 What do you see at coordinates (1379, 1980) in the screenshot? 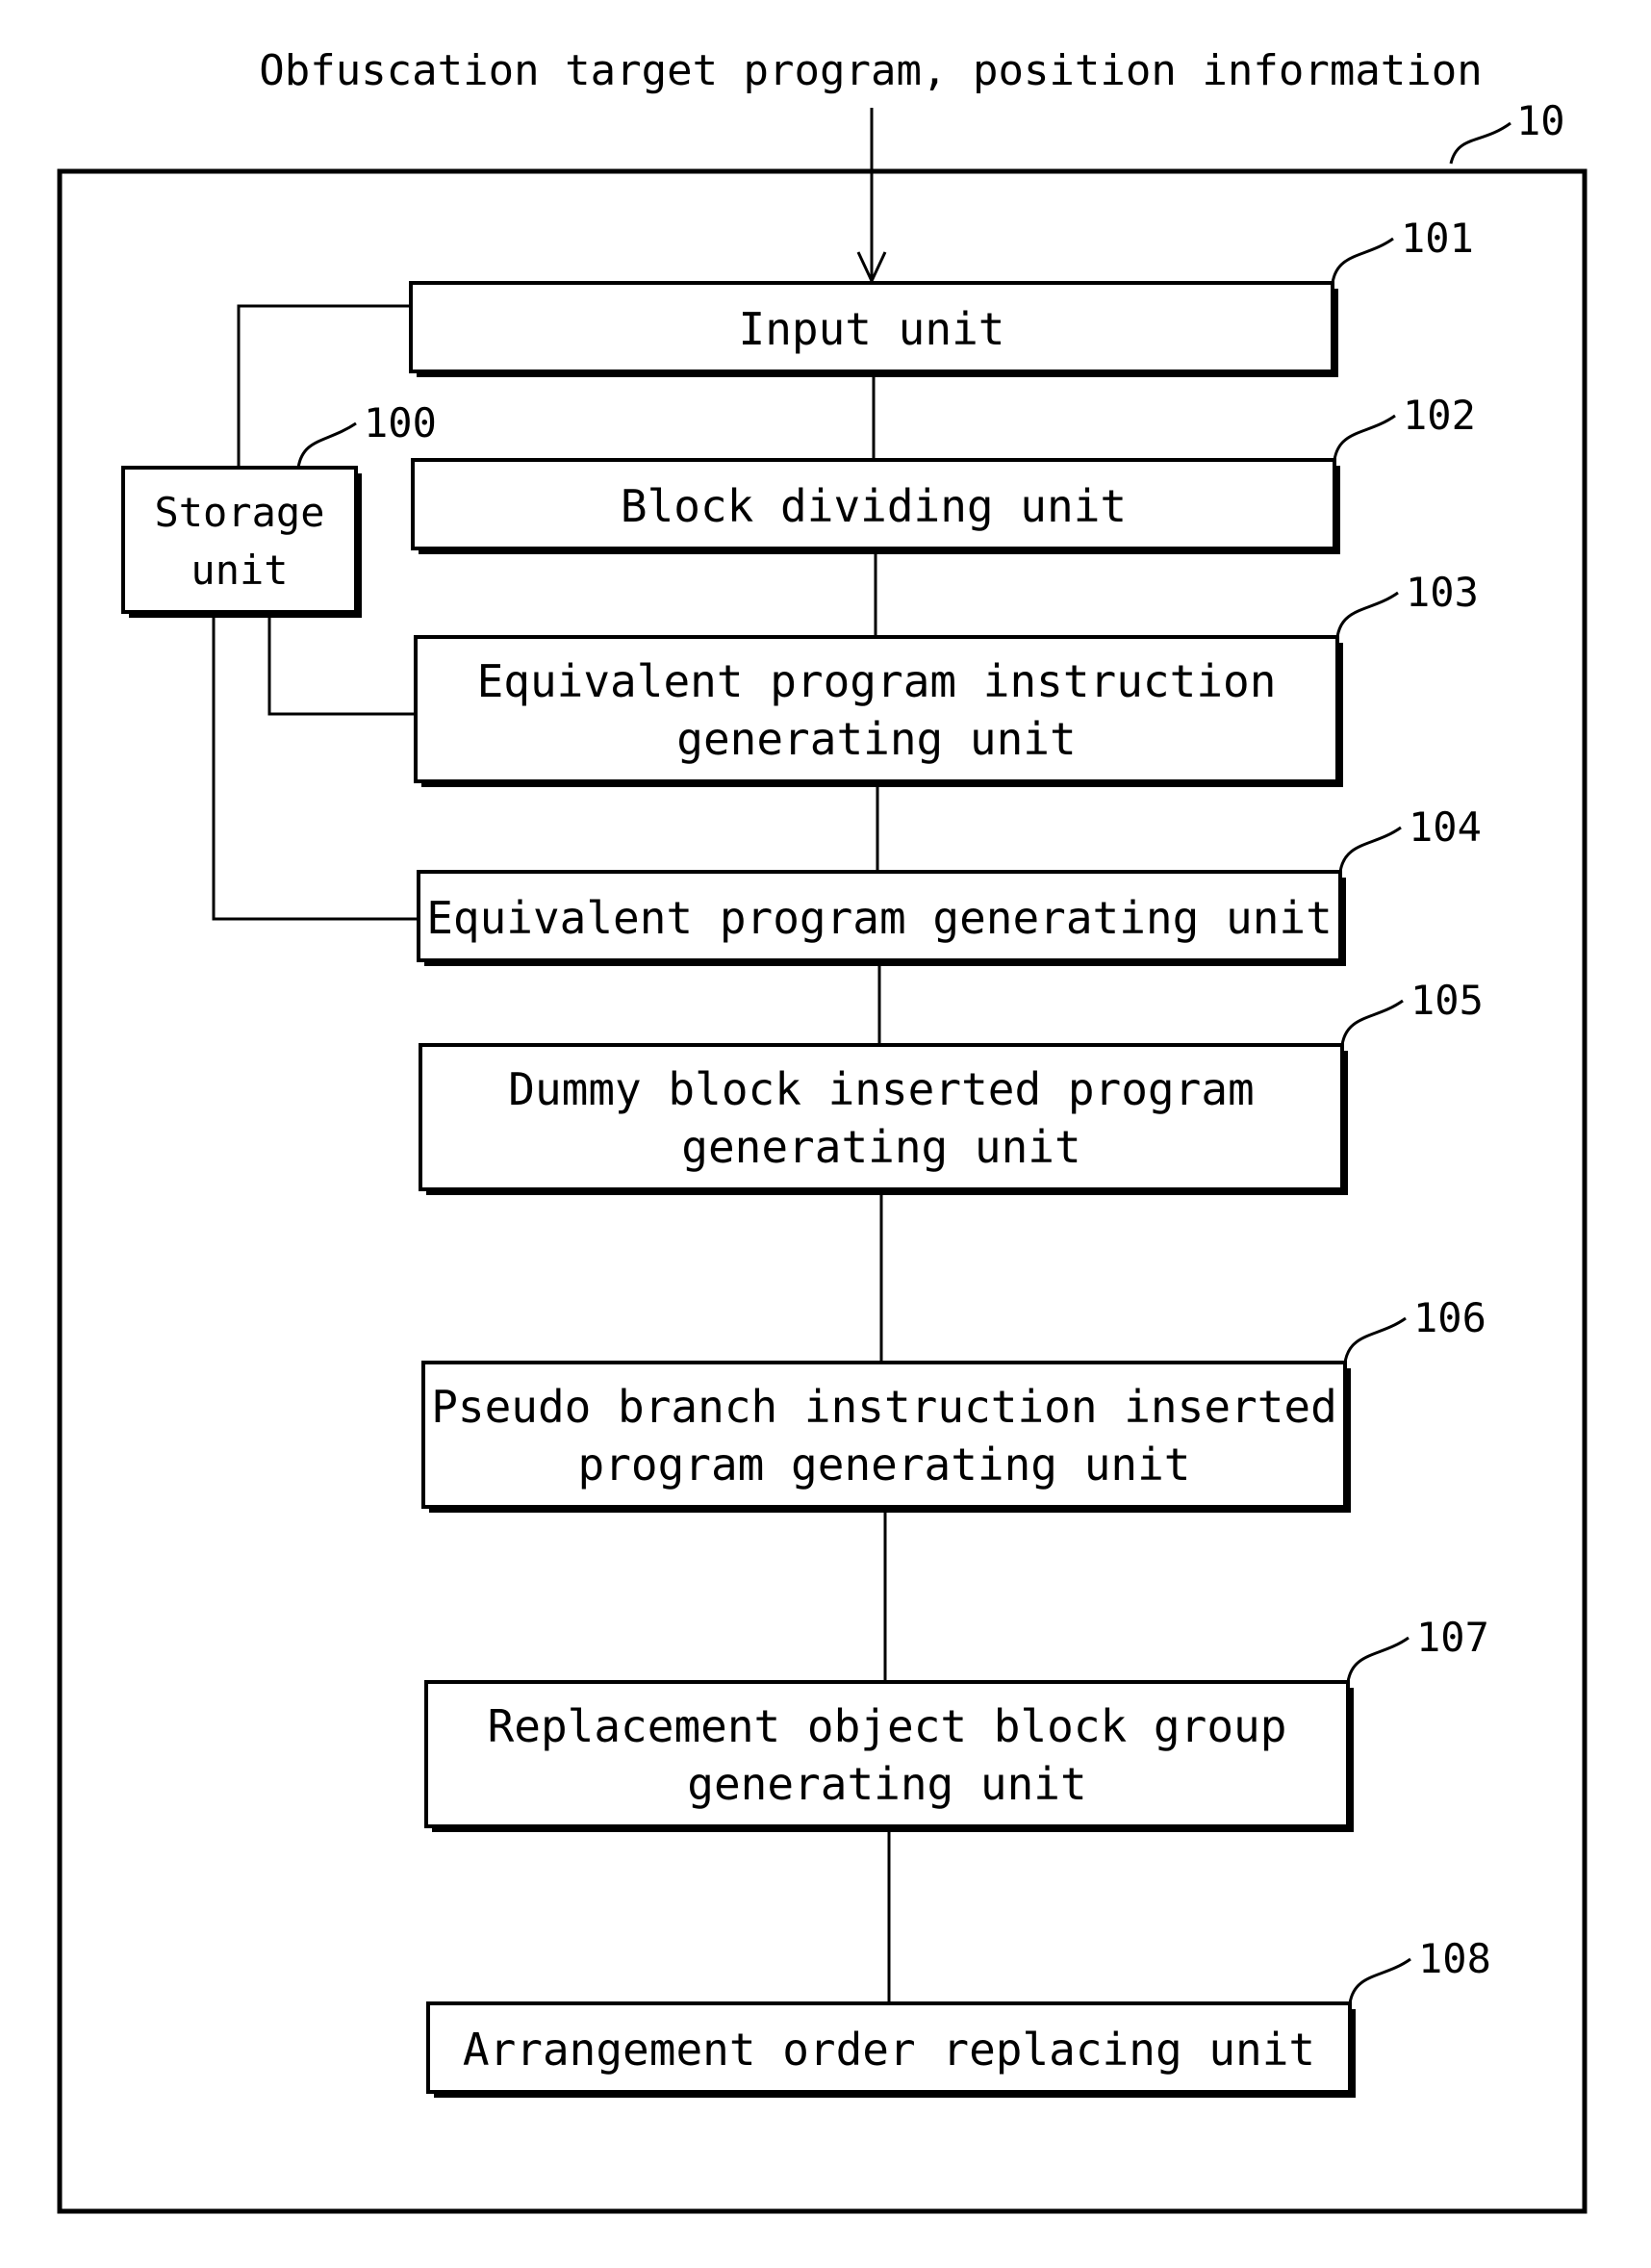
I see `unit-108-ref-leader` at bounding box center [1379, 1980].